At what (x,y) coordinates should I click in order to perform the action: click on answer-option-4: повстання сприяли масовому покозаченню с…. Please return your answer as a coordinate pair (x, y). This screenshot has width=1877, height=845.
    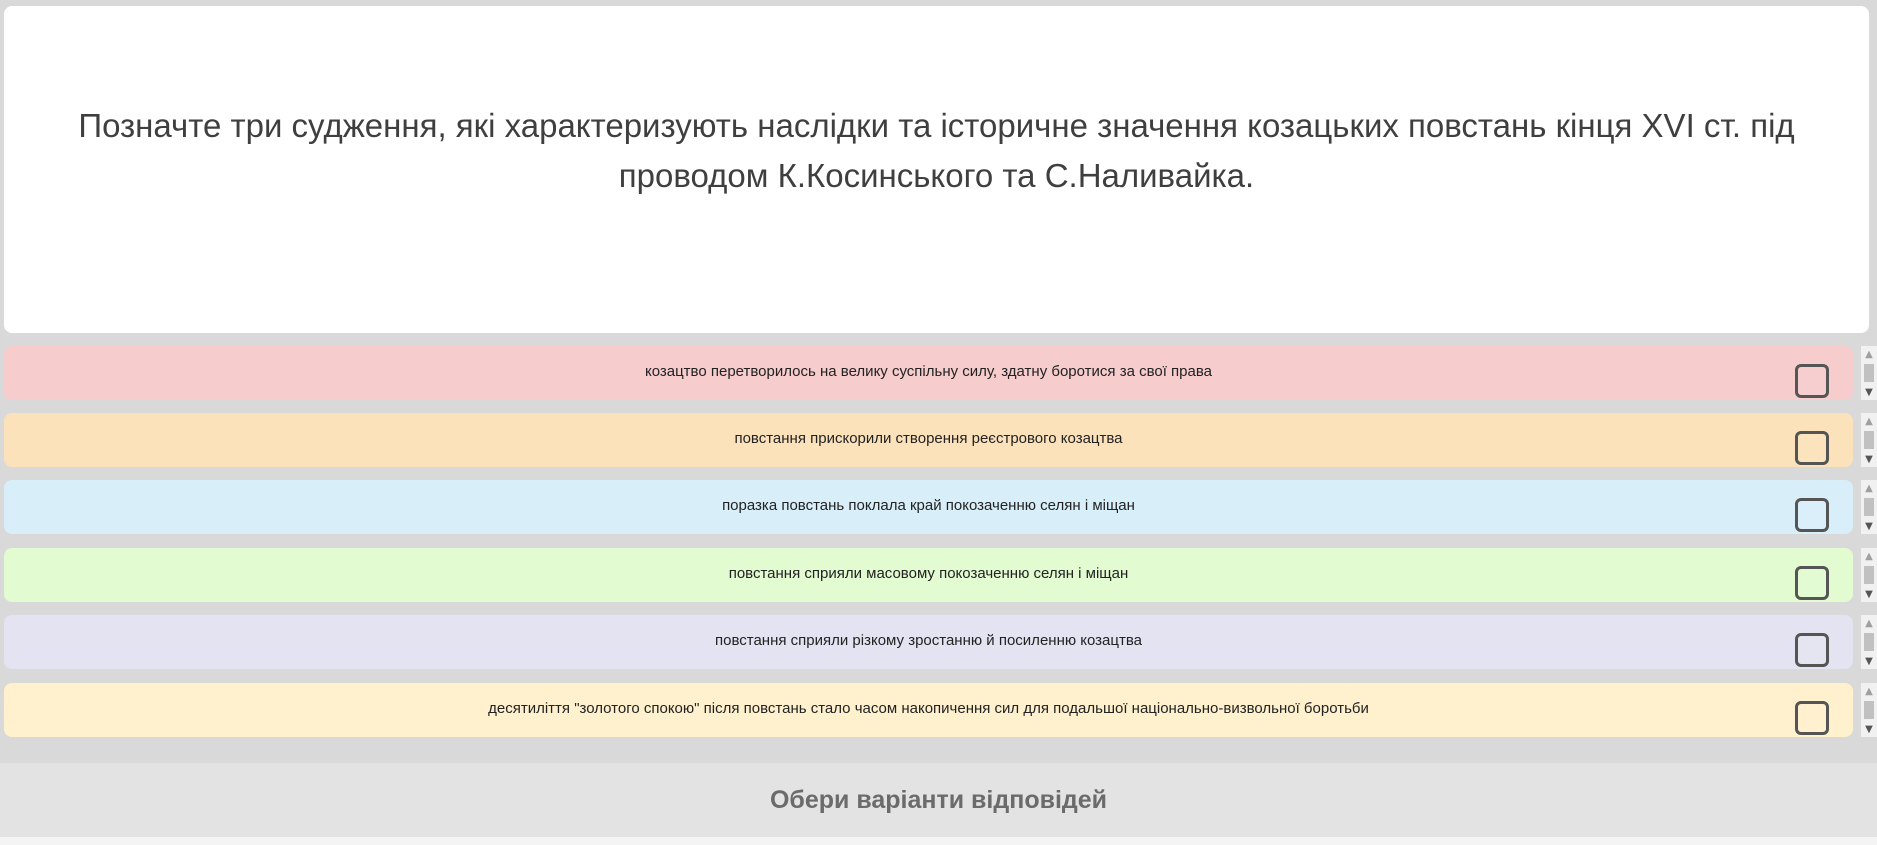
    Looking at the image, I should click on (928, 575).